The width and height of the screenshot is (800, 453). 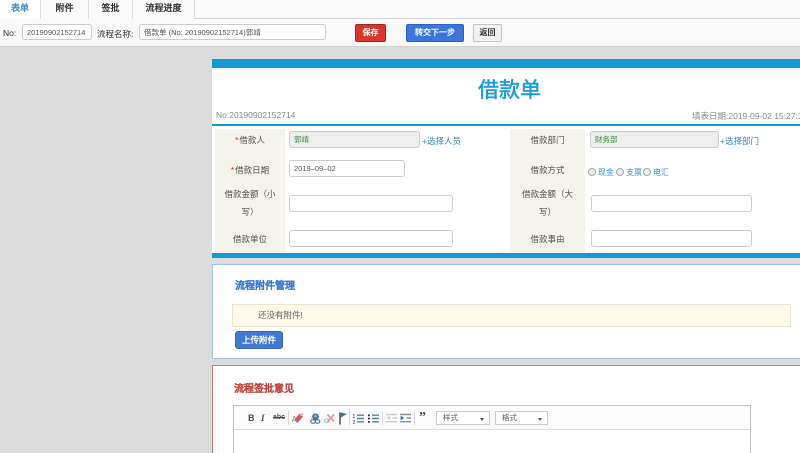 What do you see at coordinates (354, 422) in the screenshot?
I see `svg-text: 2` at bounding box center [354, 422].